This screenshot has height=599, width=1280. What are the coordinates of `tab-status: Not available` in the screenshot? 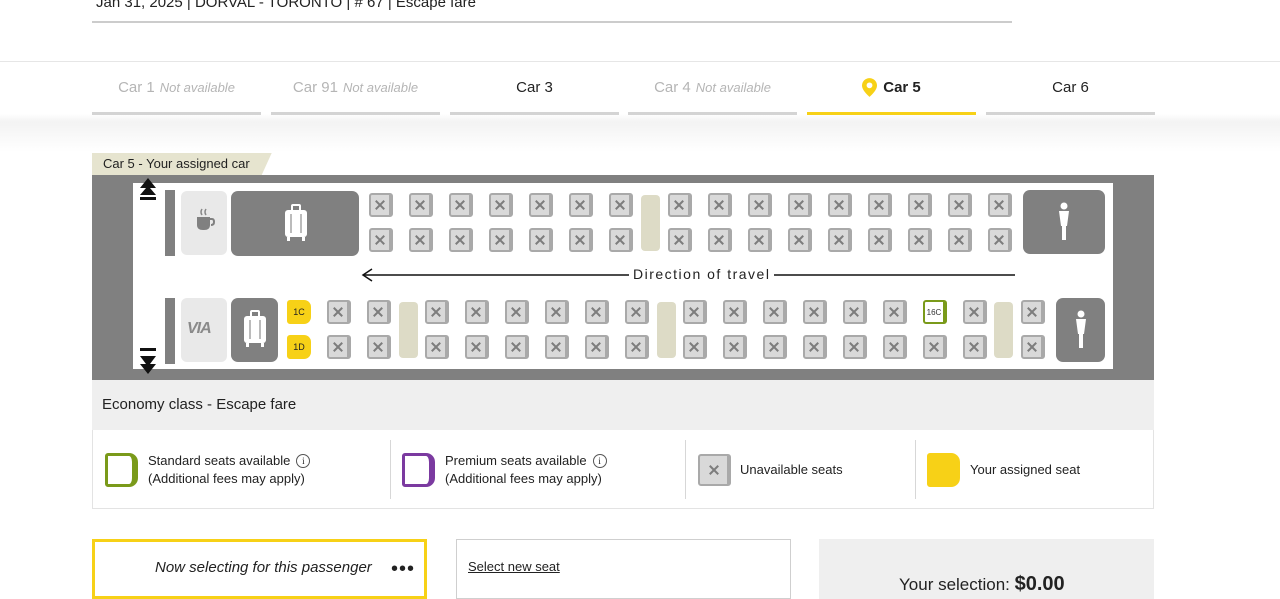 It's located at (380, 87).